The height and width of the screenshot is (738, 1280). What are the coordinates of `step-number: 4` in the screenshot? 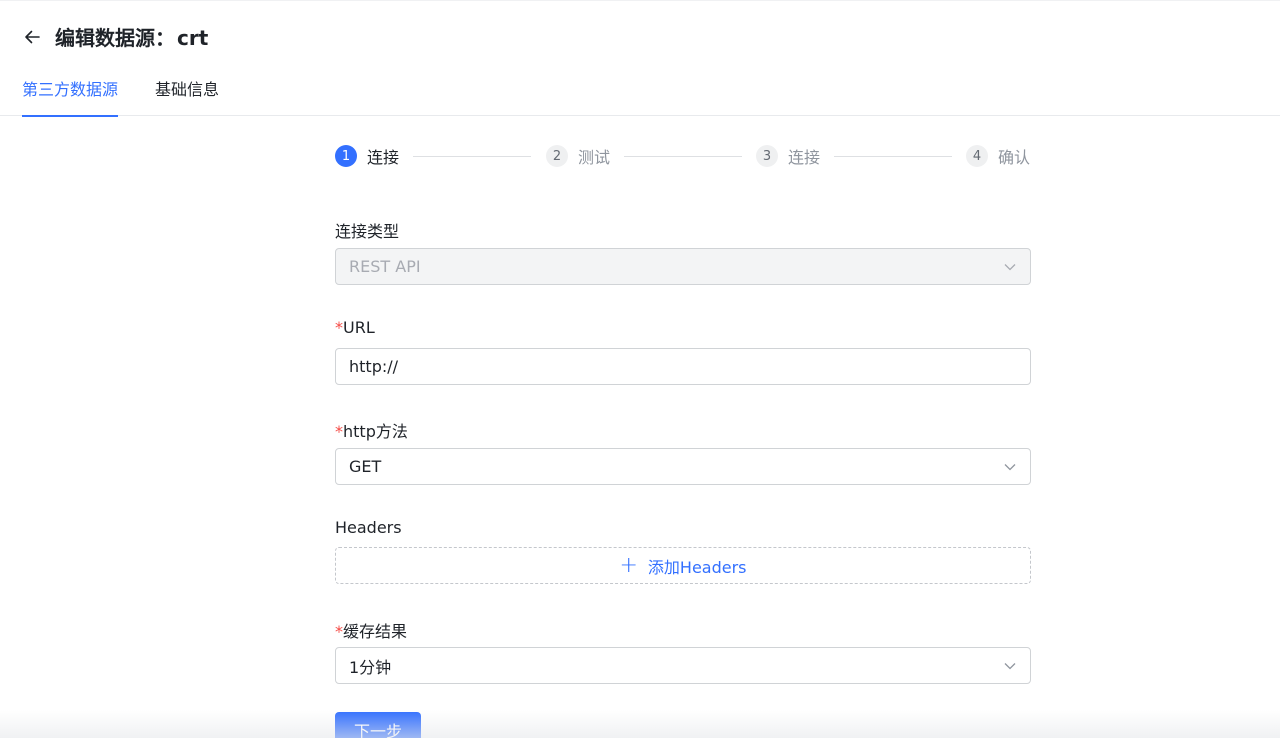 It's located at (977, 156).